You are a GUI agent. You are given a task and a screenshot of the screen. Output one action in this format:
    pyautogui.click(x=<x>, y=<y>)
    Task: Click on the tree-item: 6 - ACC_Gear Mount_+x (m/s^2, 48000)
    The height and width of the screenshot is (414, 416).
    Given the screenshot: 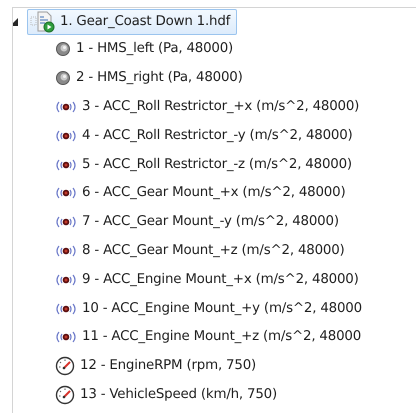 What is the action you would take?
    pyautogui.click(x=234, y=193)
    